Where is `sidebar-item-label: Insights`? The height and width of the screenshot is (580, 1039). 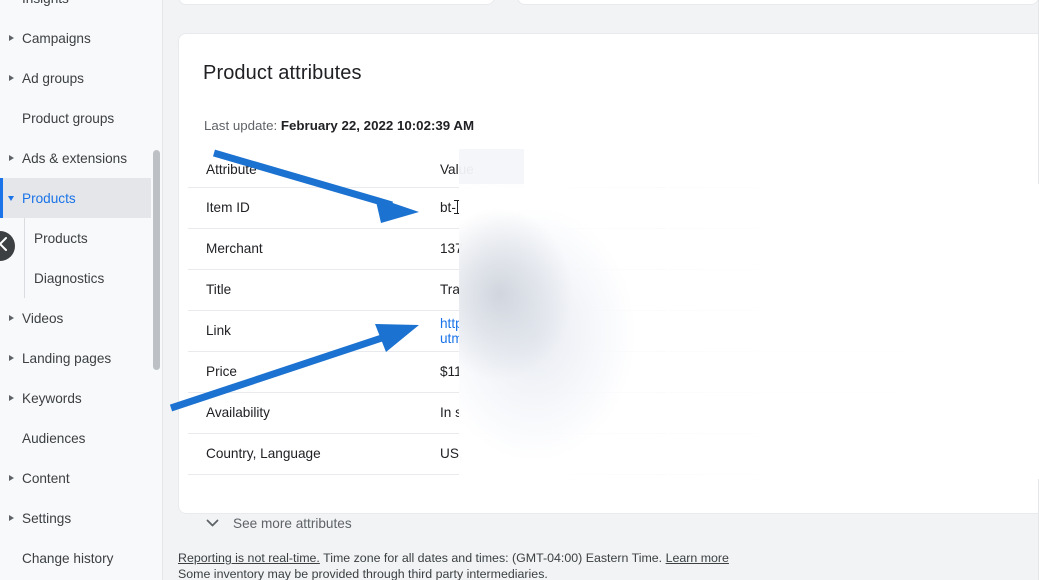 sidebar-item-label: Insights is located at coordinates (45, 3).